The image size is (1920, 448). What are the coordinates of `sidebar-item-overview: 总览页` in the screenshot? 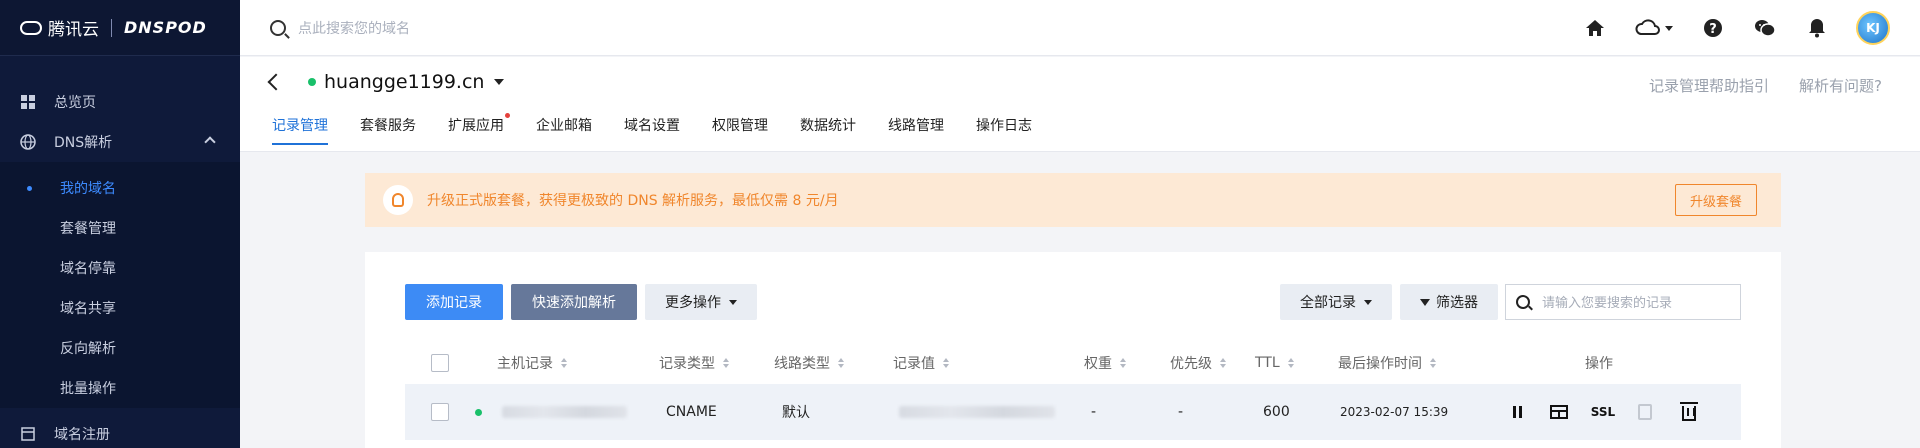 It's located at (120, 102).